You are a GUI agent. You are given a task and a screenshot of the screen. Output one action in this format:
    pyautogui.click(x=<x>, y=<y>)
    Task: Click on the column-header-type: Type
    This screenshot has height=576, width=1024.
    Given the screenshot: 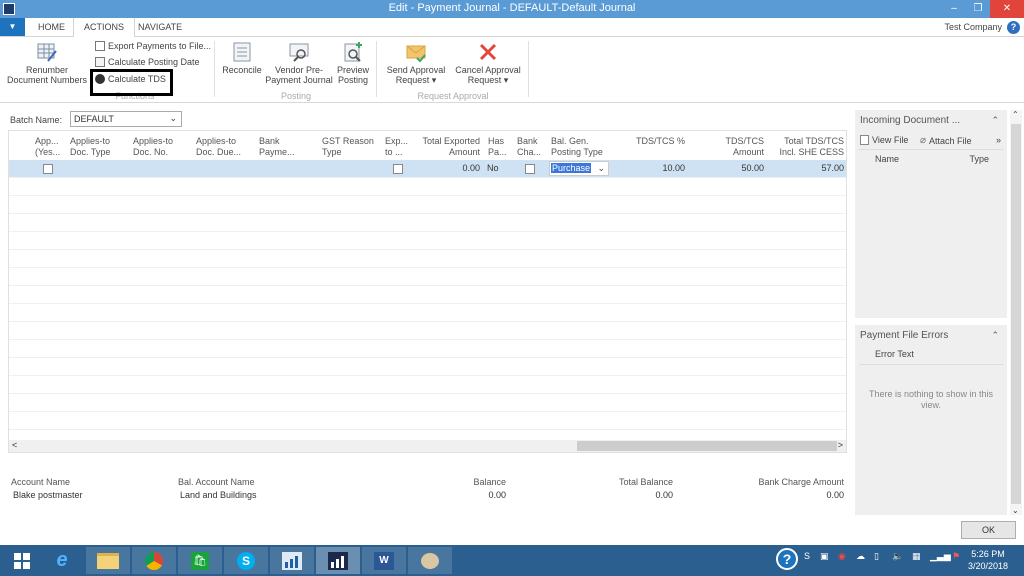 What is the action you would take?
    pyautogui.click(x=979, y=159)
    